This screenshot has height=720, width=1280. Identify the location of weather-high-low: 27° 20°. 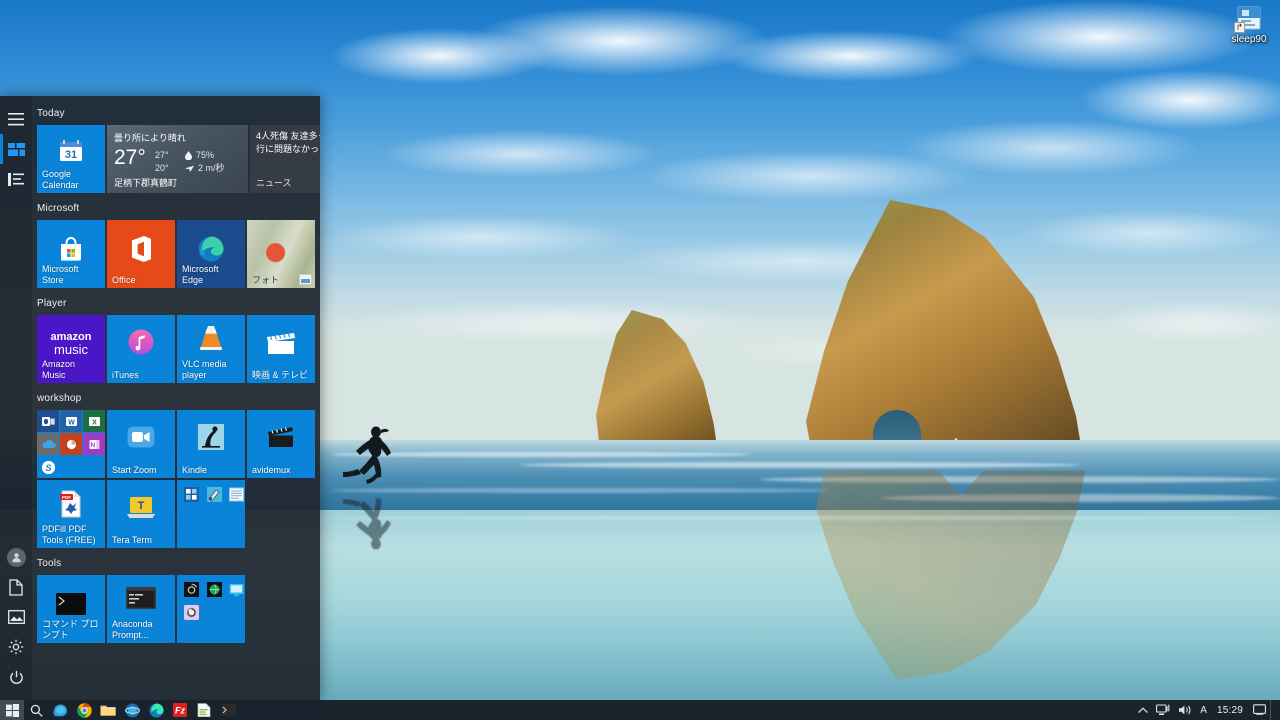
(162, 162).